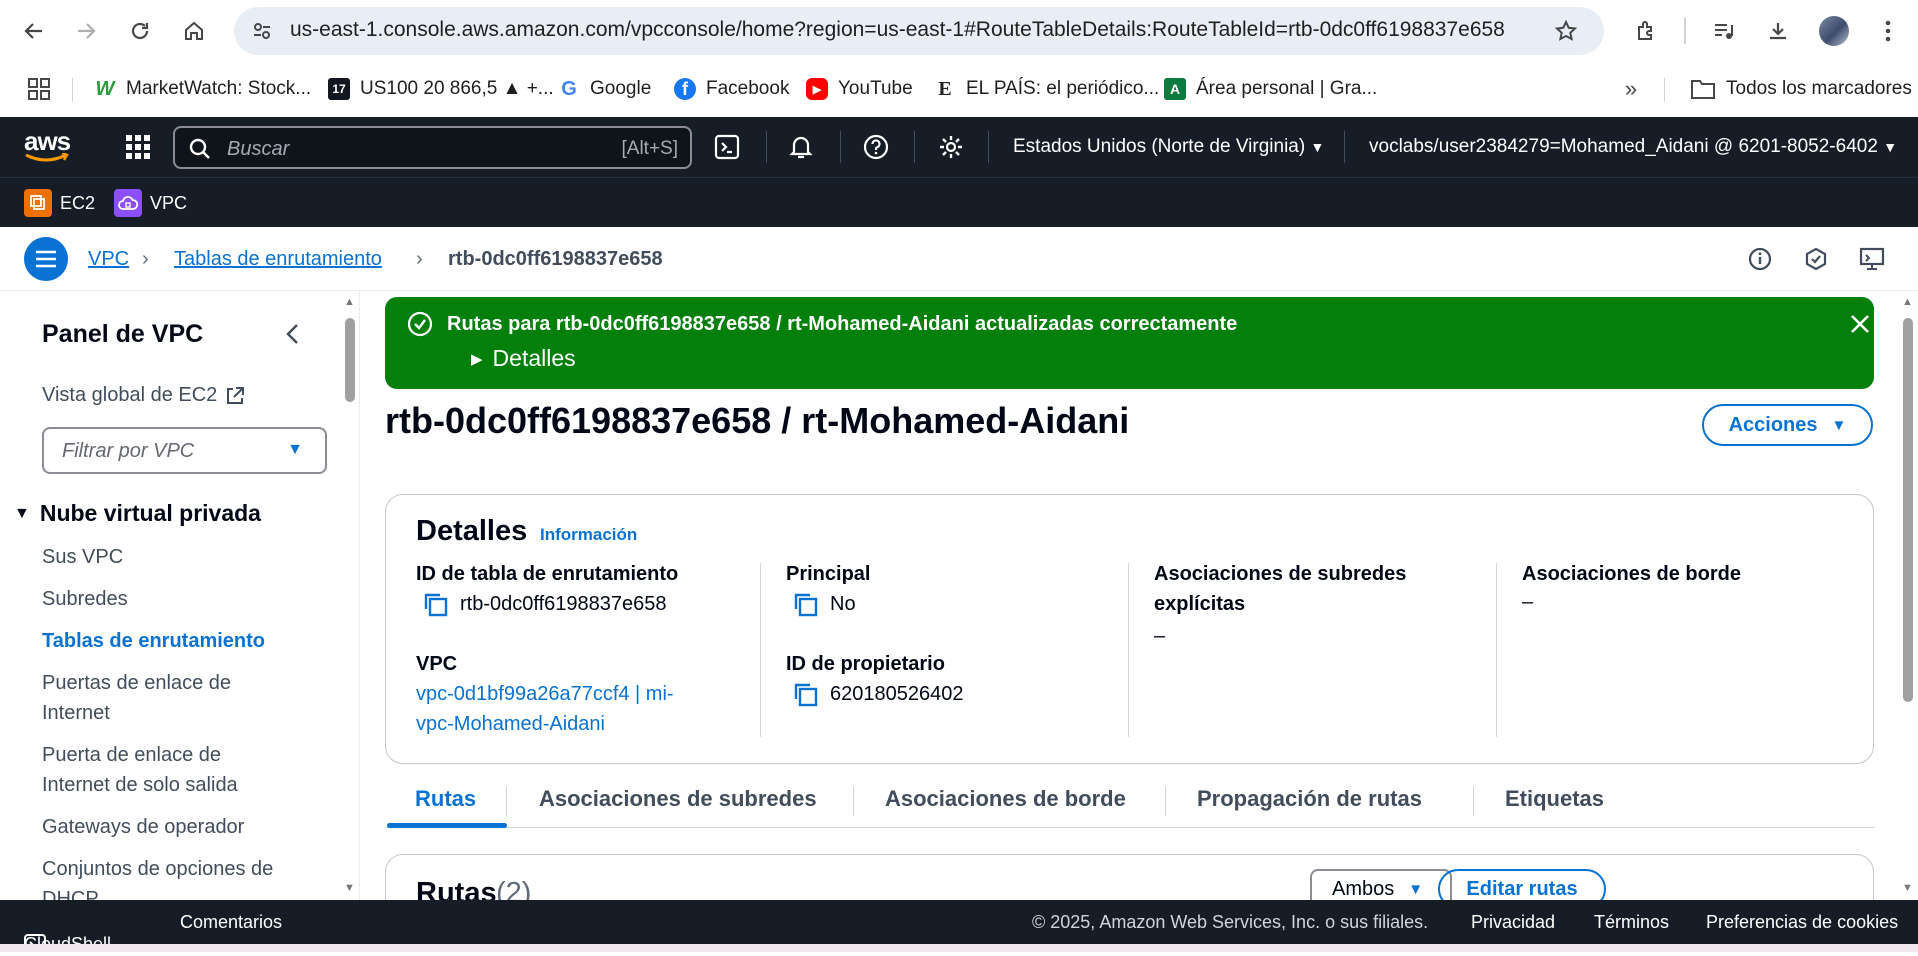 This screenshot has height=956, width=1918. Describe the element at coordinates (34, 31) in the screenshot. I see `back-icon` at that location.